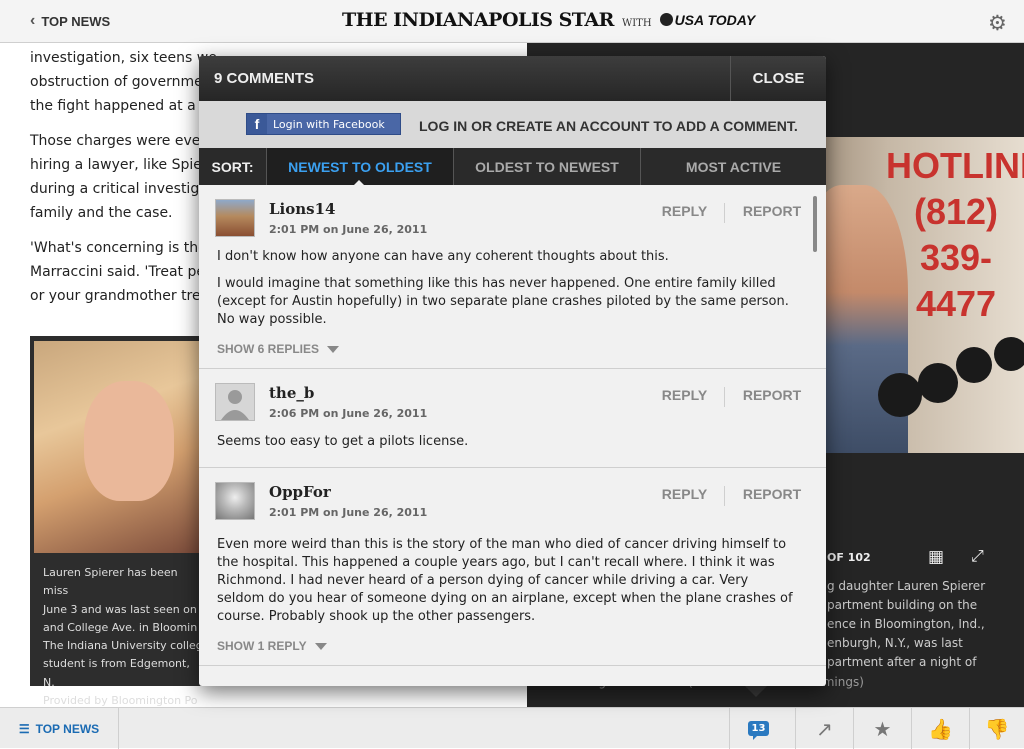 This screenshot has height=749, width=1024. Describe the element at coordinates (996, 728) in the screenshot. I see `thumbs-down-icon: 👎` at that location.